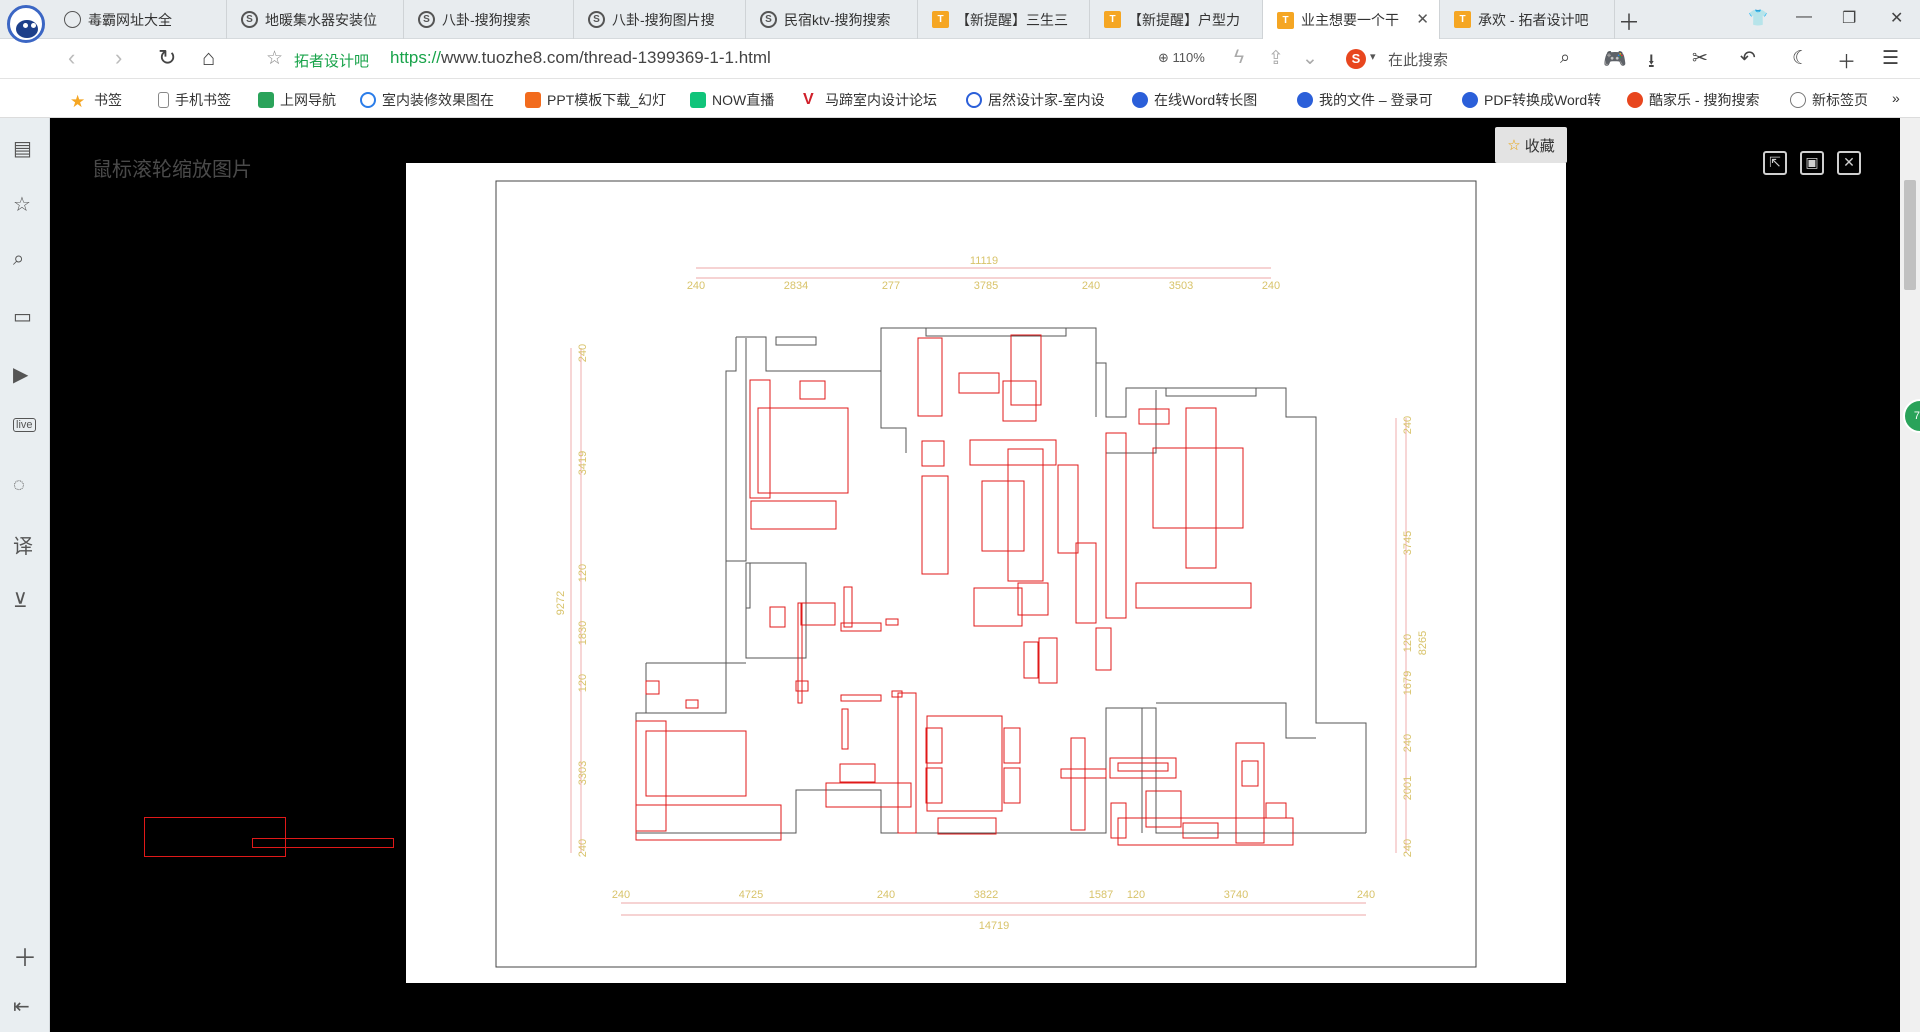 The height and width of the screenshot is (1032, 1920). What do you see at coordinates (1035, 100) in the screenshot?
I see `bookmark-item: 居然设计家-室内设` at bounding box center [1035, 100].